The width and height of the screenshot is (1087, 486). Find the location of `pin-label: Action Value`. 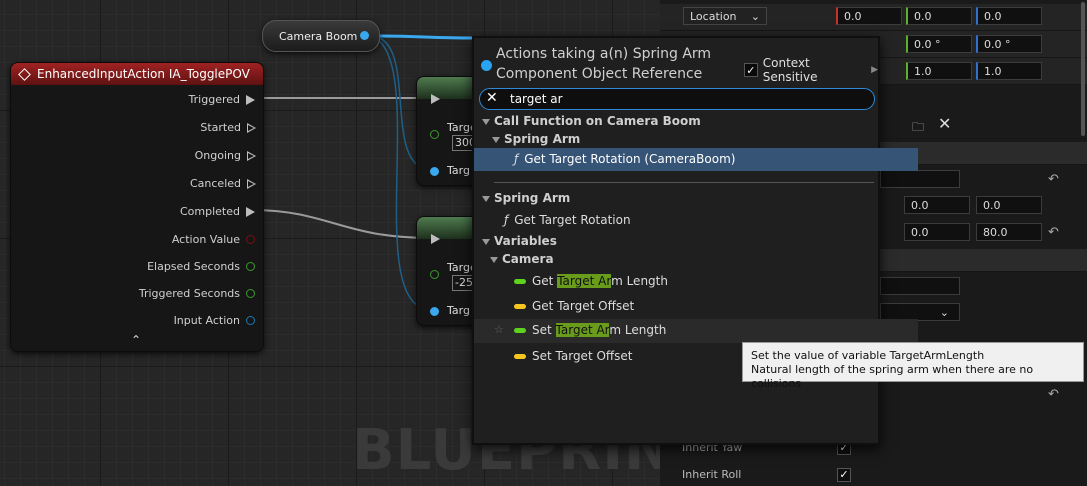

pin-label: Action Value is located at coordinates (205, 239).